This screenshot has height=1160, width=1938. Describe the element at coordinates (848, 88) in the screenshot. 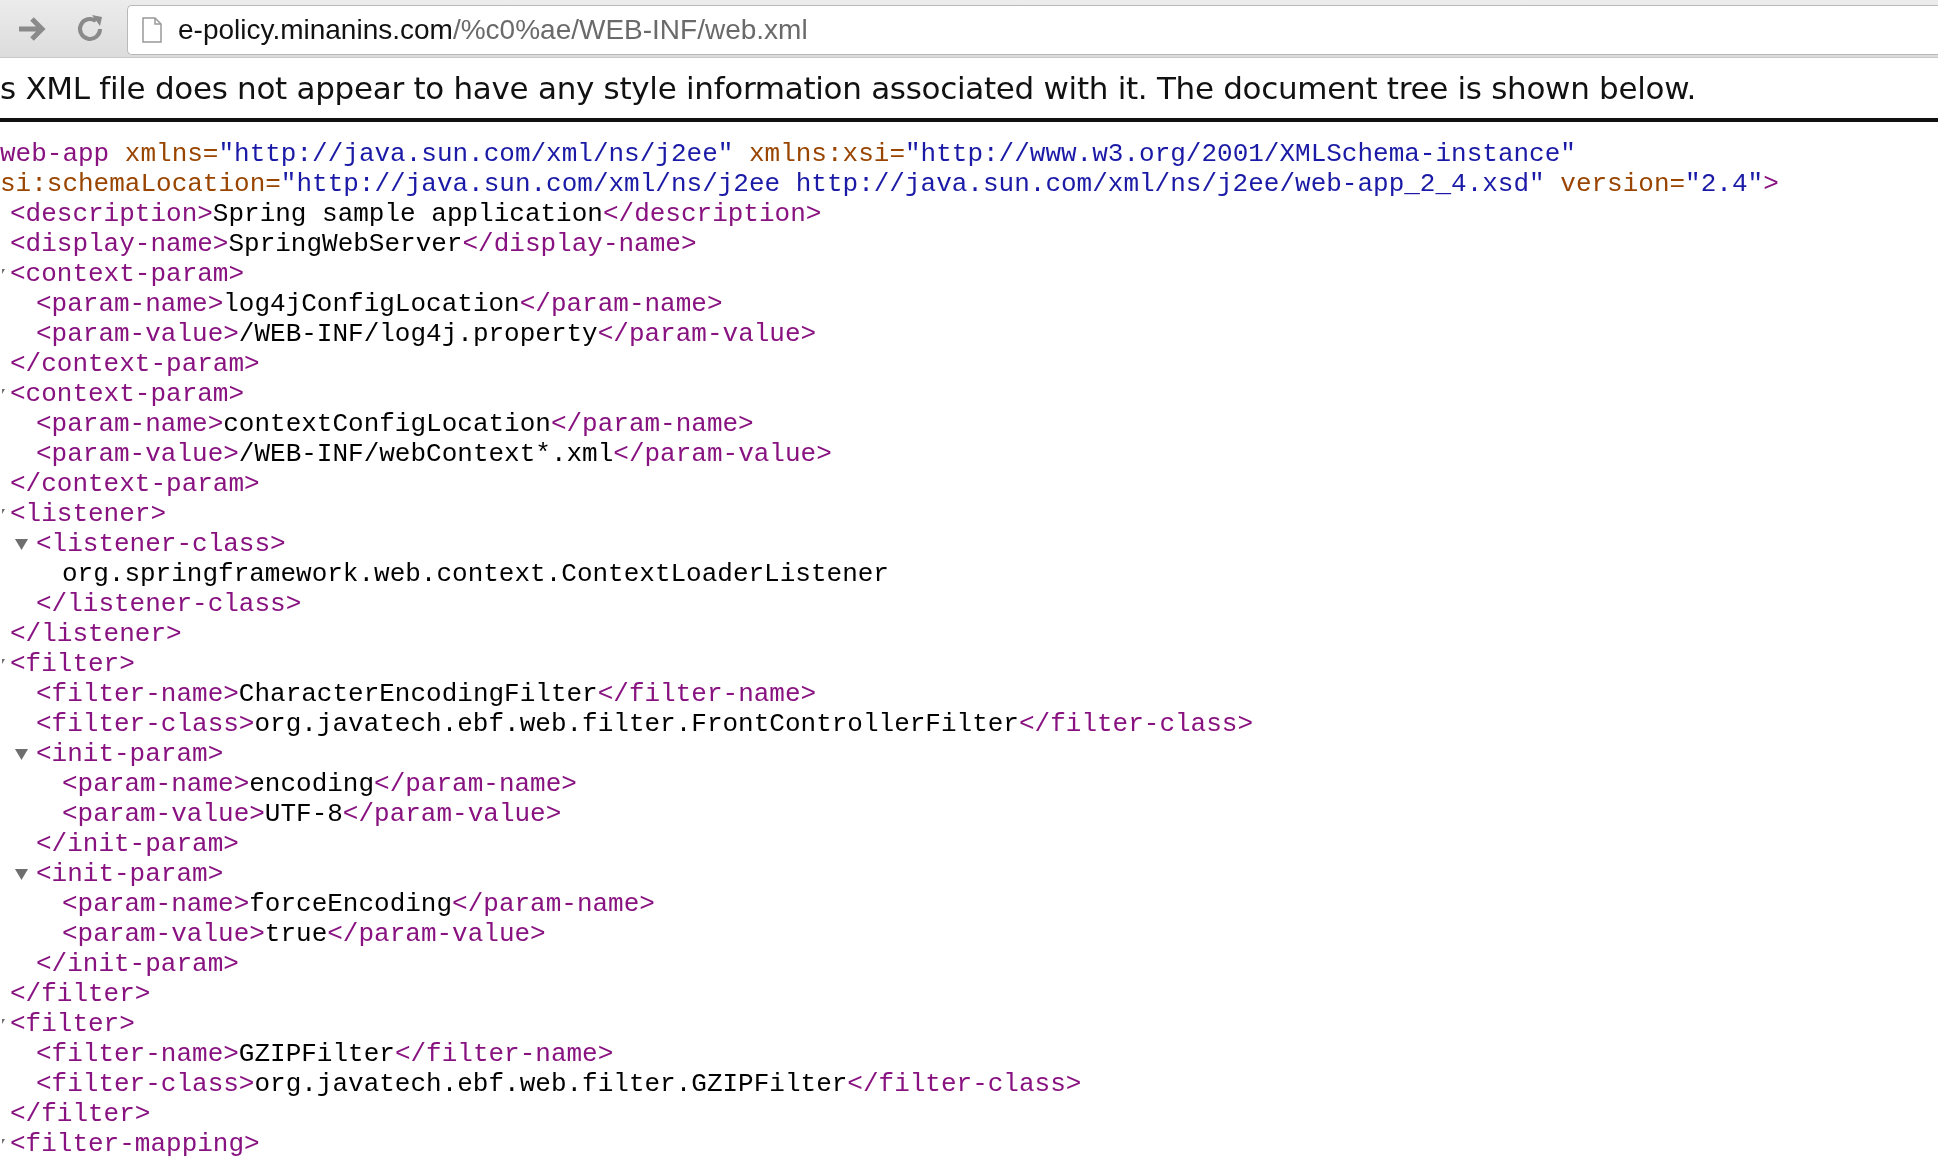

I see `xml-notice-text: s XML file does not appear to have any style information associated with it. The document tree is shown below.` at that location.